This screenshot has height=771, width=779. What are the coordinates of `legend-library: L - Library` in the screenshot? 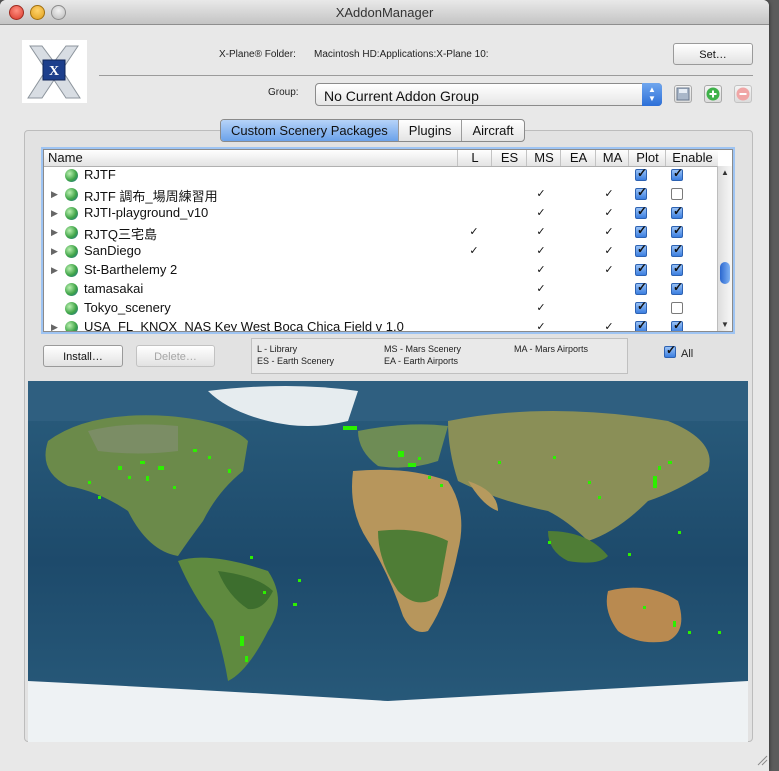 It's located at (277, 349).